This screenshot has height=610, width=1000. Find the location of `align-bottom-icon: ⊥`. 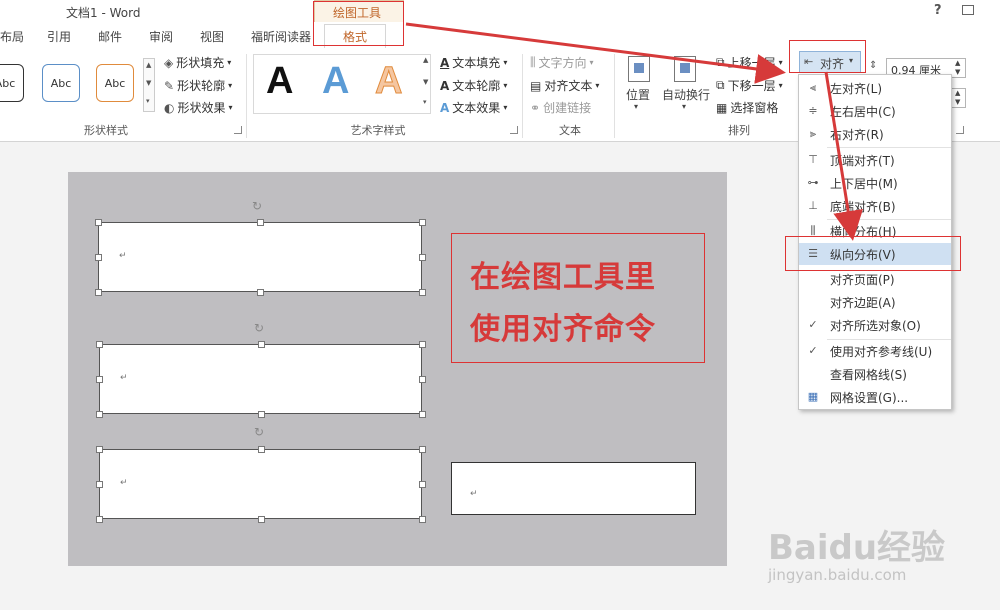

align-bottom-icon: ⊥ is located at coordinates (813, 205).